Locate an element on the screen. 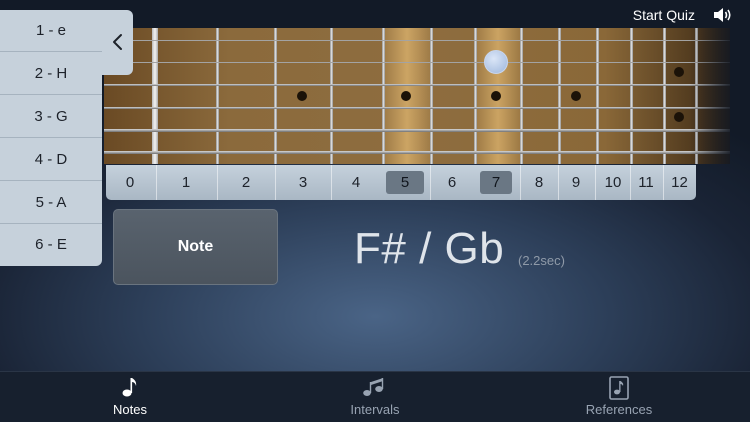  chevron-left-icon is located at coordinates (117, 42).